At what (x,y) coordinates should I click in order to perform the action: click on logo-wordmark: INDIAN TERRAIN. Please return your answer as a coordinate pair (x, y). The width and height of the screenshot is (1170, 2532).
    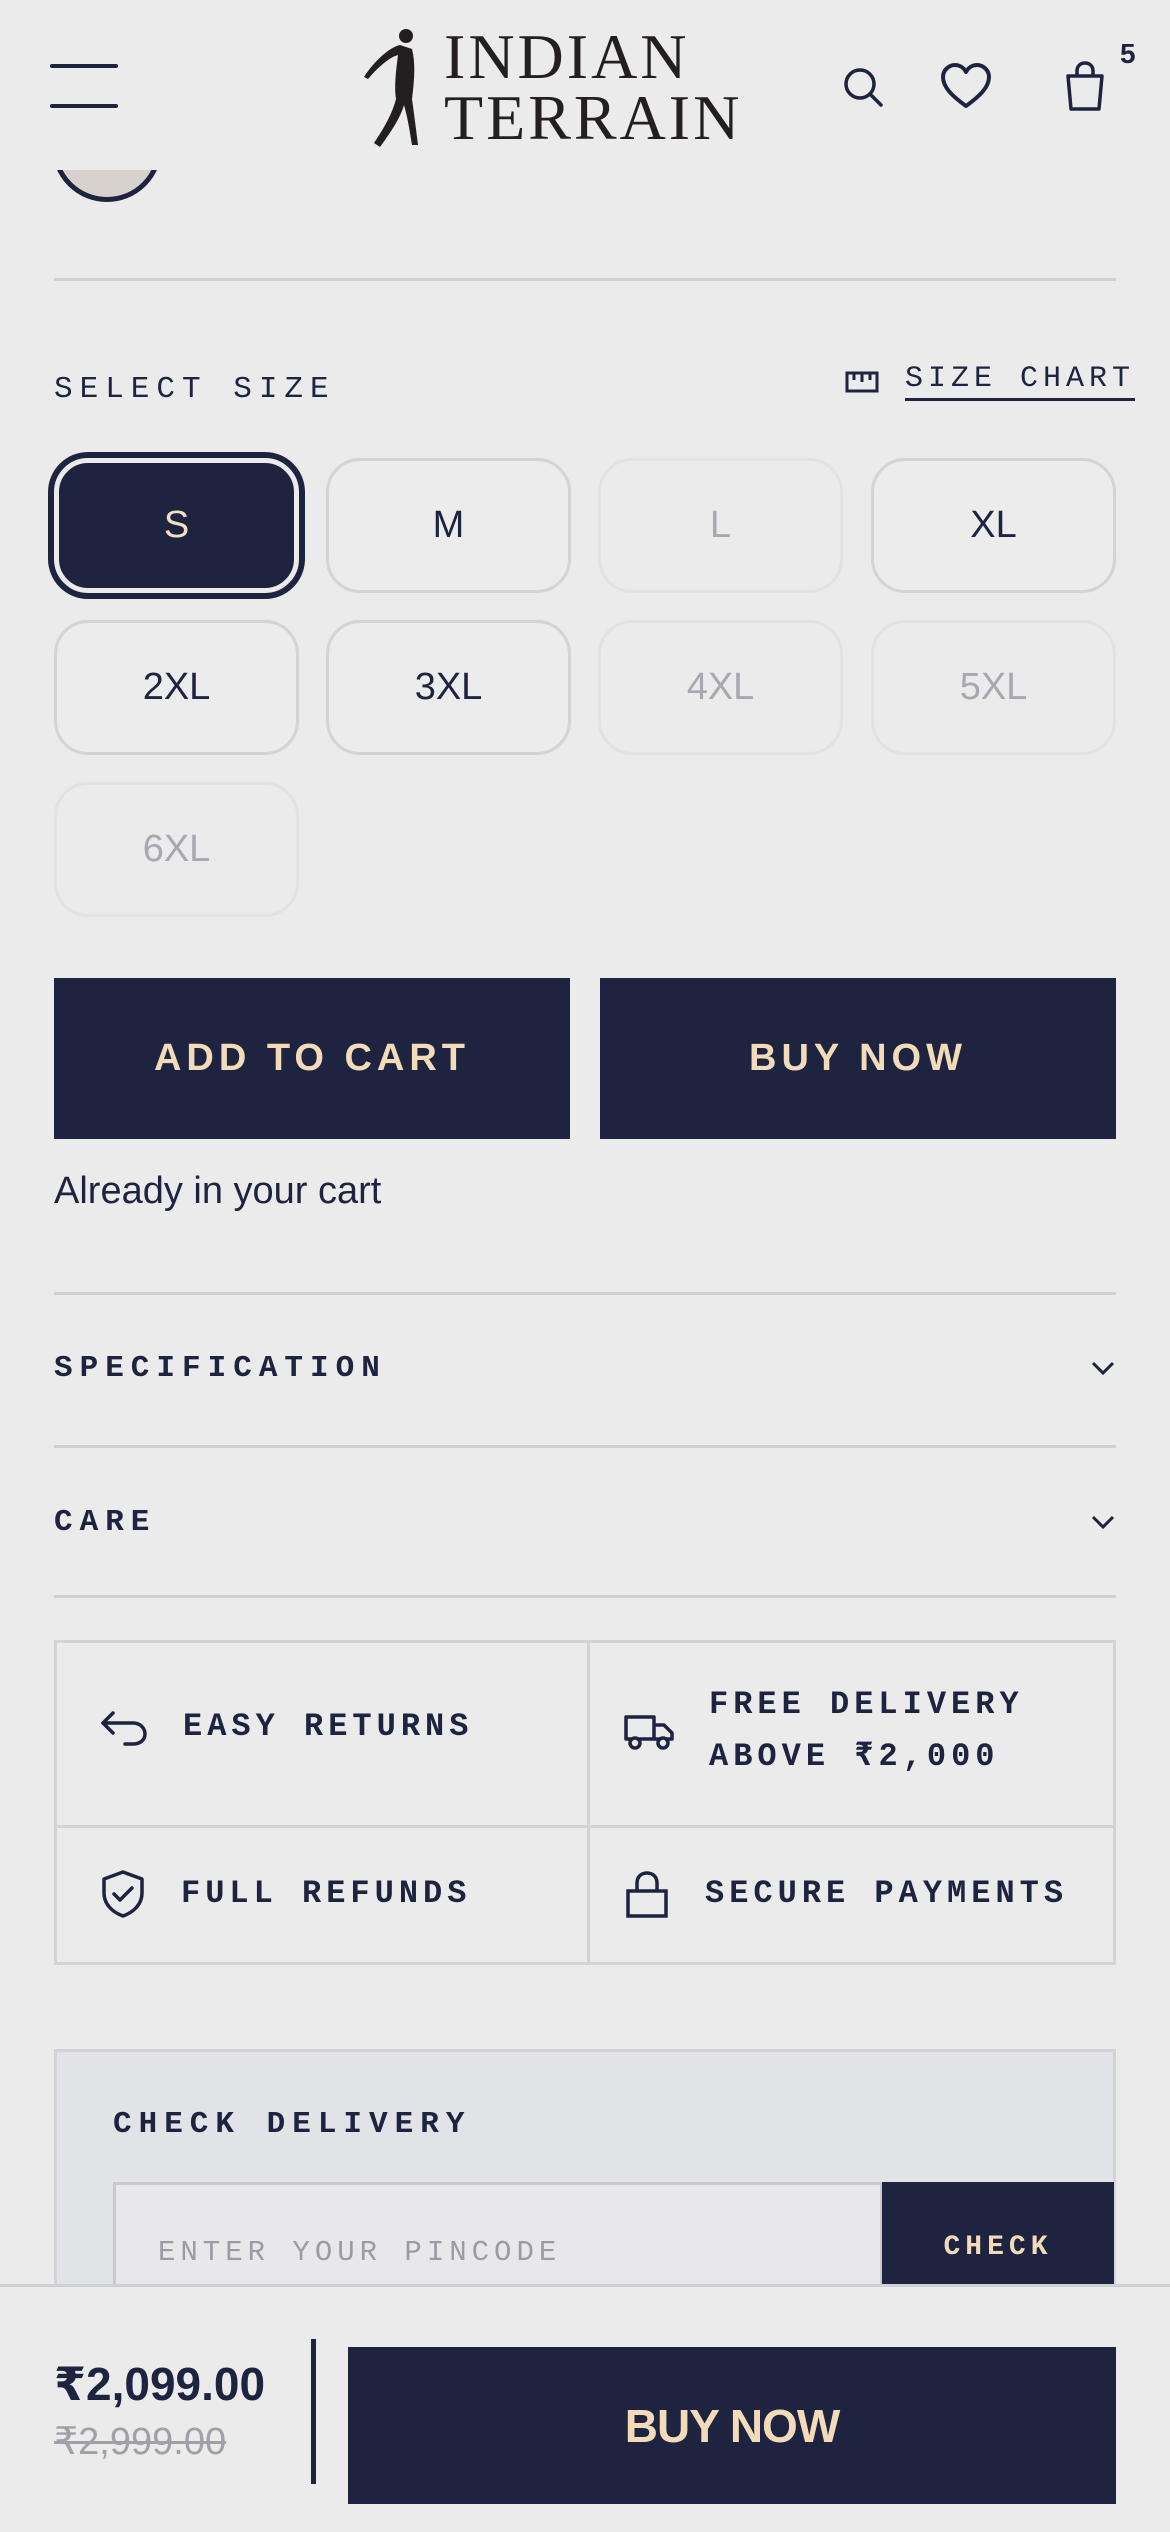
    Looking at the image, I should click on (593, 87).